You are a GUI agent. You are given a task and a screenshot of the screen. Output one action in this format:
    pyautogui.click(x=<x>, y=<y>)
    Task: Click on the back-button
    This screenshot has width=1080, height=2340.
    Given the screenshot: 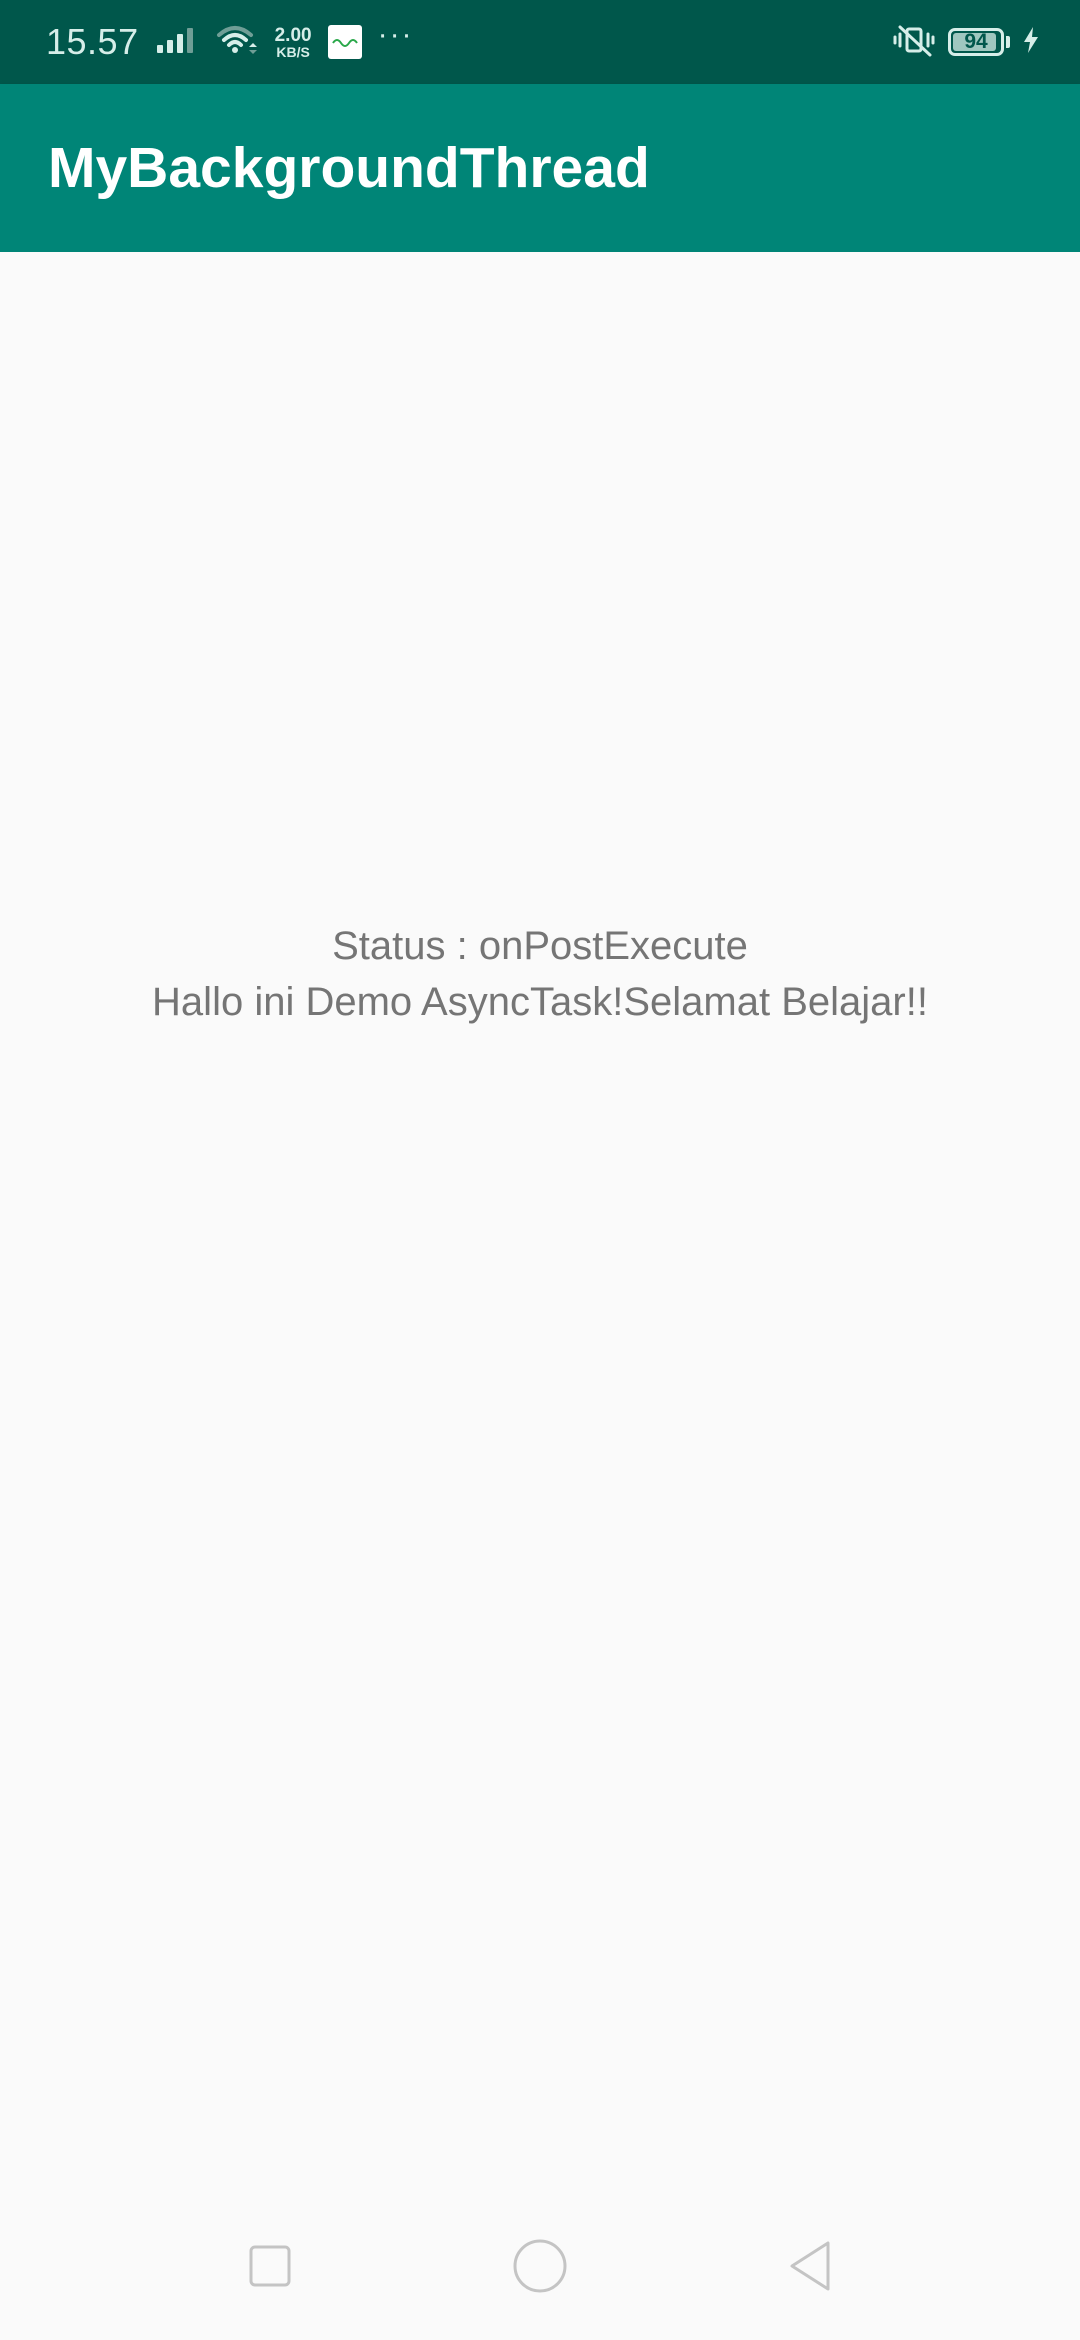 What is the action you would take?
    pyautogui.click(x=810, y=2268)
    